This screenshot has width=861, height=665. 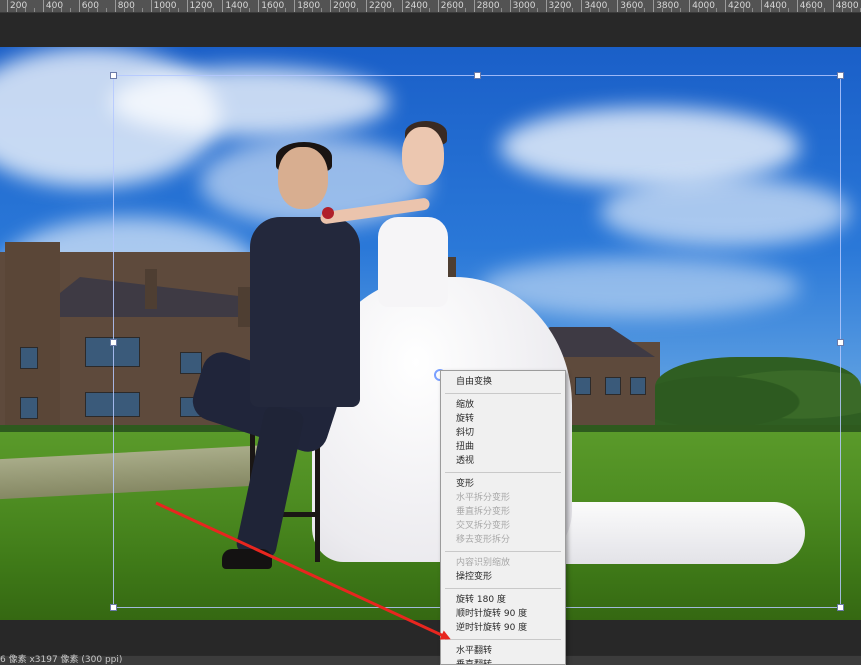 I want to click on workspace-bottom, so click(x=430, y=637).